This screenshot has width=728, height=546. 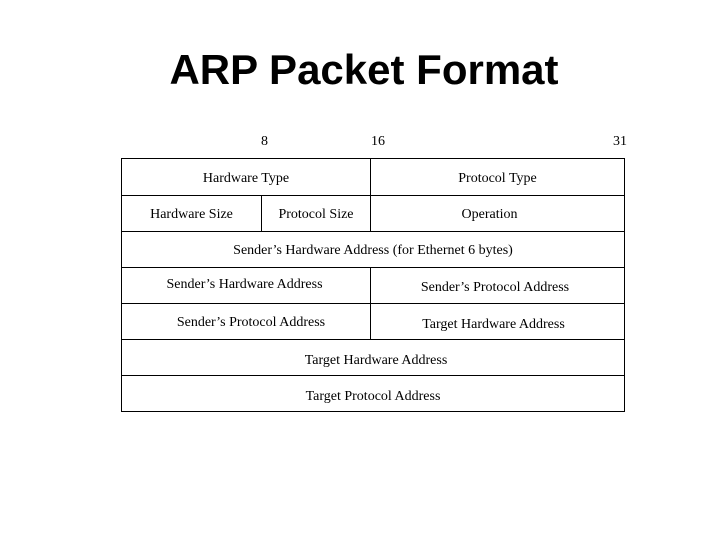 I want to click on field-target-protocol-address: Target Protocol Address, so click(x=373, y=396).